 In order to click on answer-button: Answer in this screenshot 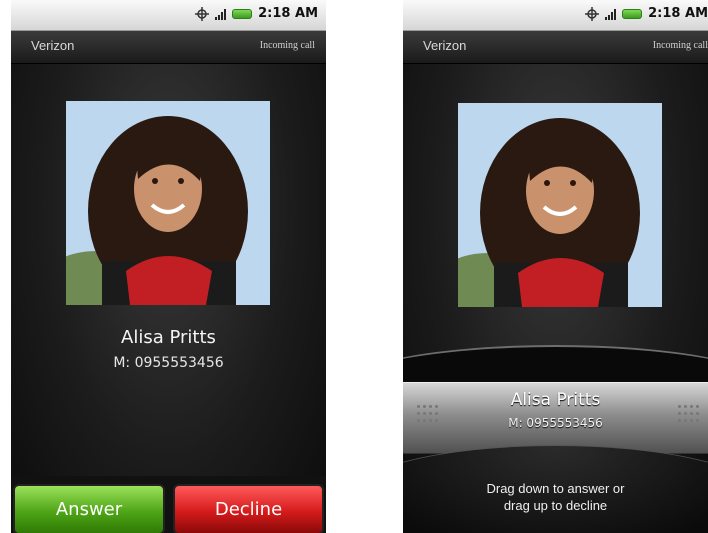, I will do `click(89, 508)`.